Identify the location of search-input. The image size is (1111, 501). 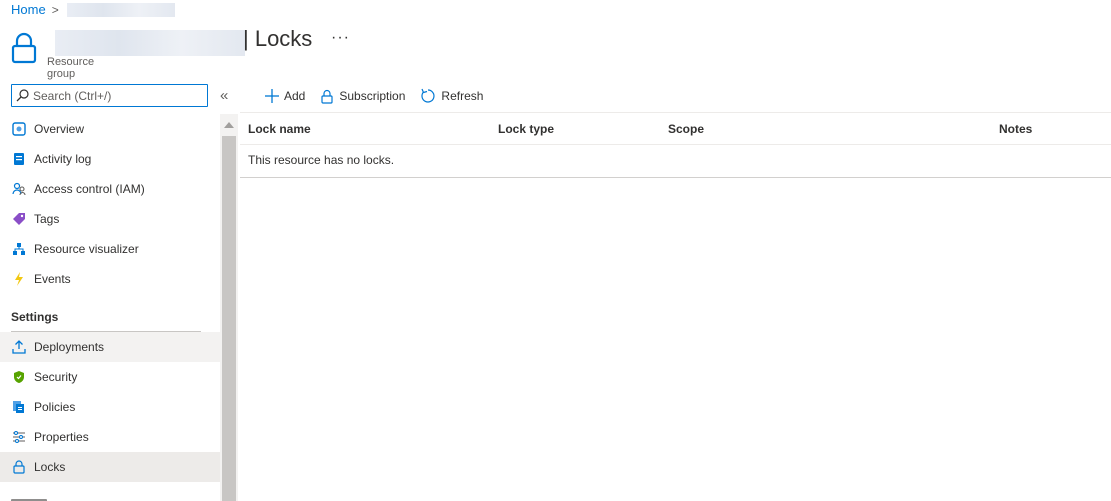
(118, 95).